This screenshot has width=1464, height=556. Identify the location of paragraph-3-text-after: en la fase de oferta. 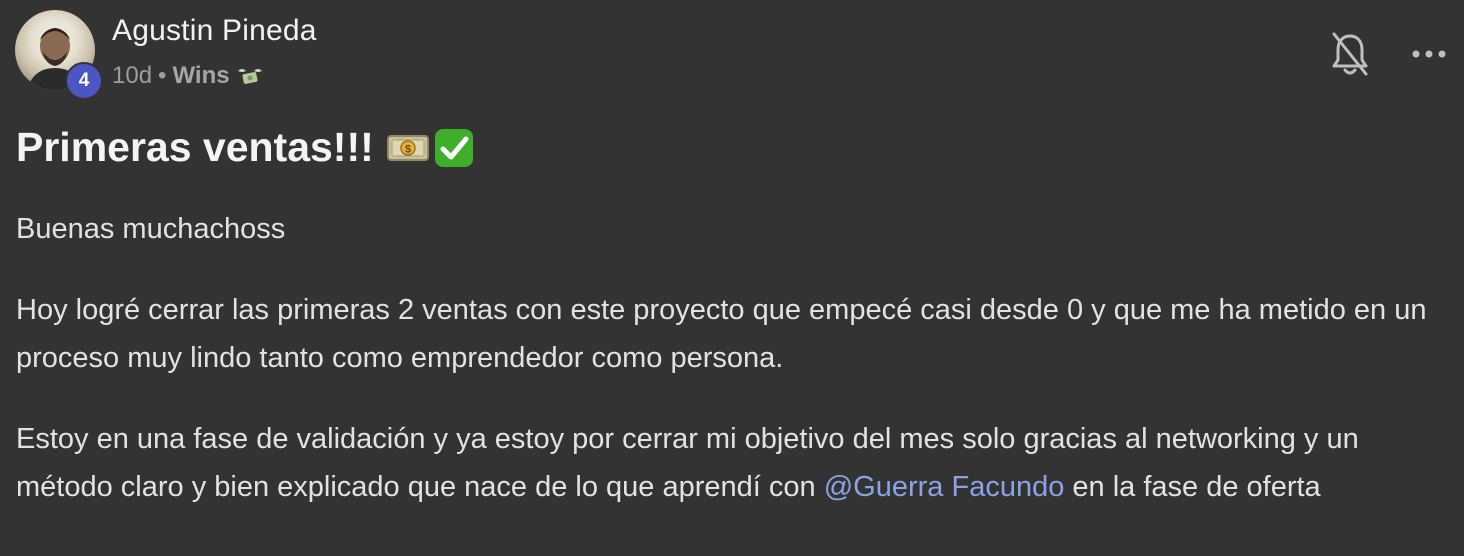
(1192, 487).